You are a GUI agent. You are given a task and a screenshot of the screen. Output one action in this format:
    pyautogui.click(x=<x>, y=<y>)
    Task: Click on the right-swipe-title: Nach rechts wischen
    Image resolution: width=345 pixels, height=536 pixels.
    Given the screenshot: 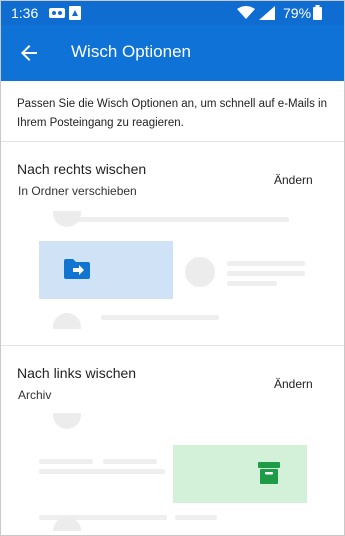 What is the action you would take?
    pyautogui.click(x=82, y=169)
    